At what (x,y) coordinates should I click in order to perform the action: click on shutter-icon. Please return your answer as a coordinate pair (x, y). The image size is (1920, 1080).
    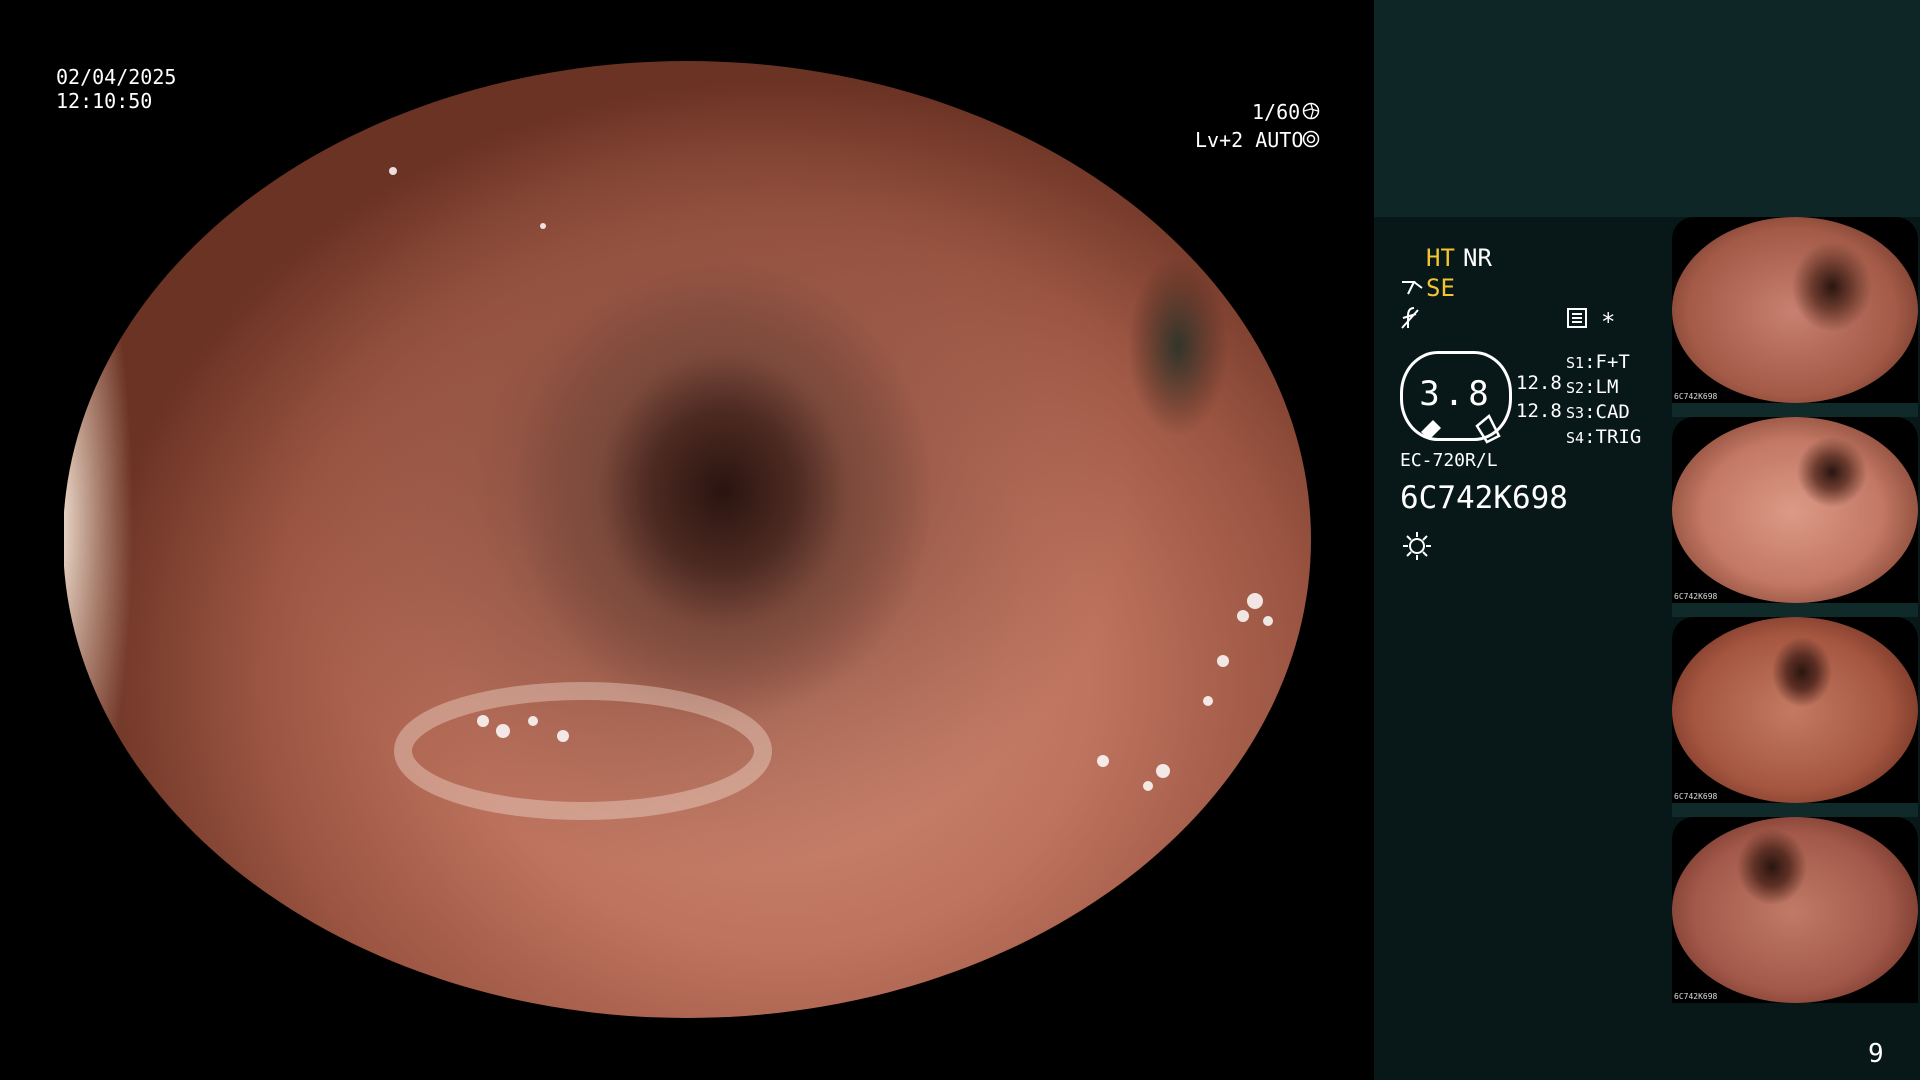
    Looking at the image, I should click on (1311, 111).